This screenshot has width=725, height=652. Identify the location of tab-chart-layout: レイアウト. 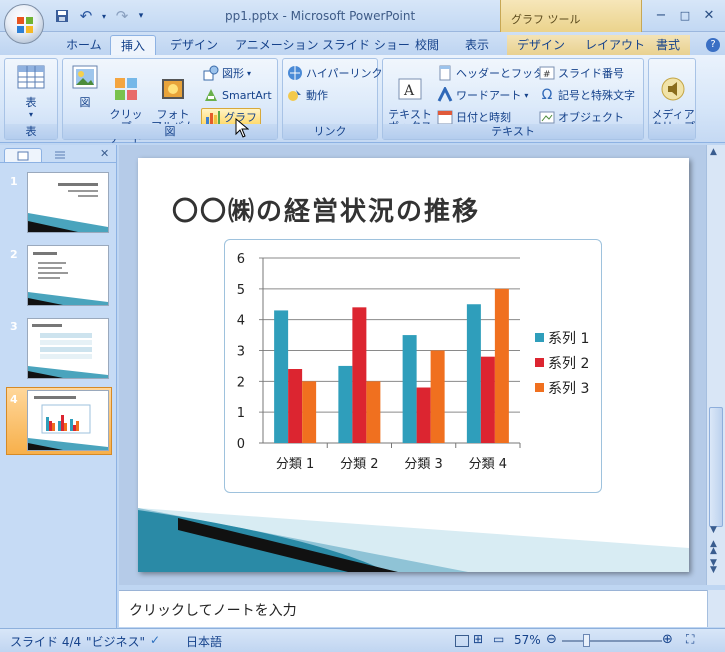
(615, 45).